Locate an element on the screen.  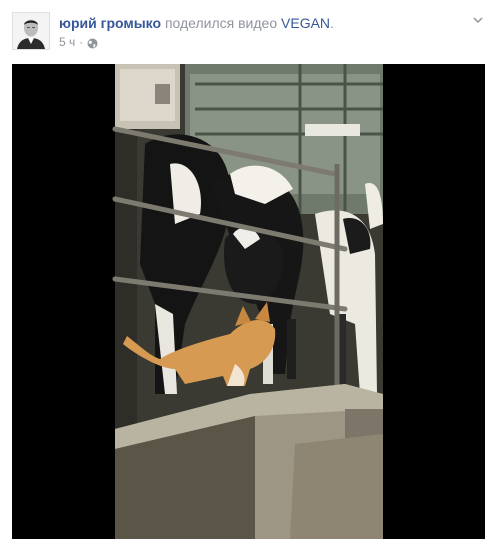
post-timestamp: 5 ч is located at coordinates (67, 42).